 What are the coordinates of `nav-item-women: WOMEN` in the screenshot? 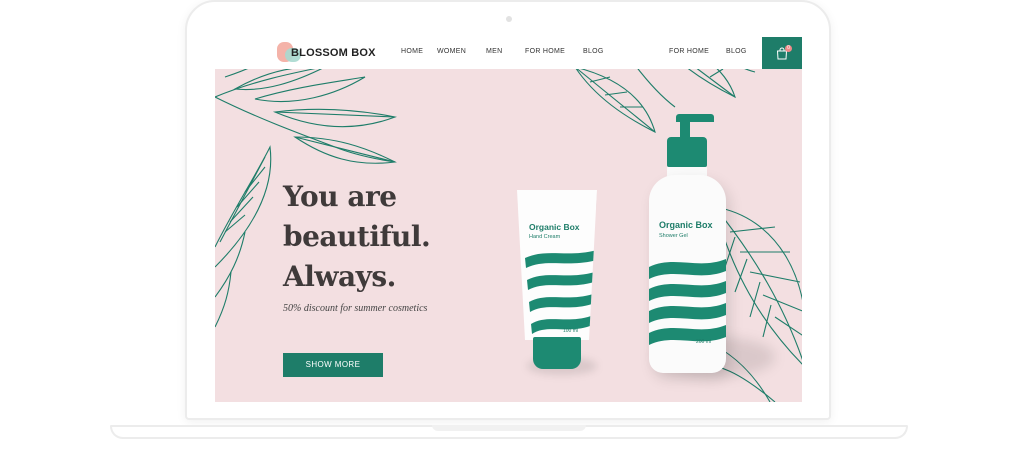 It's located at (451, 51).